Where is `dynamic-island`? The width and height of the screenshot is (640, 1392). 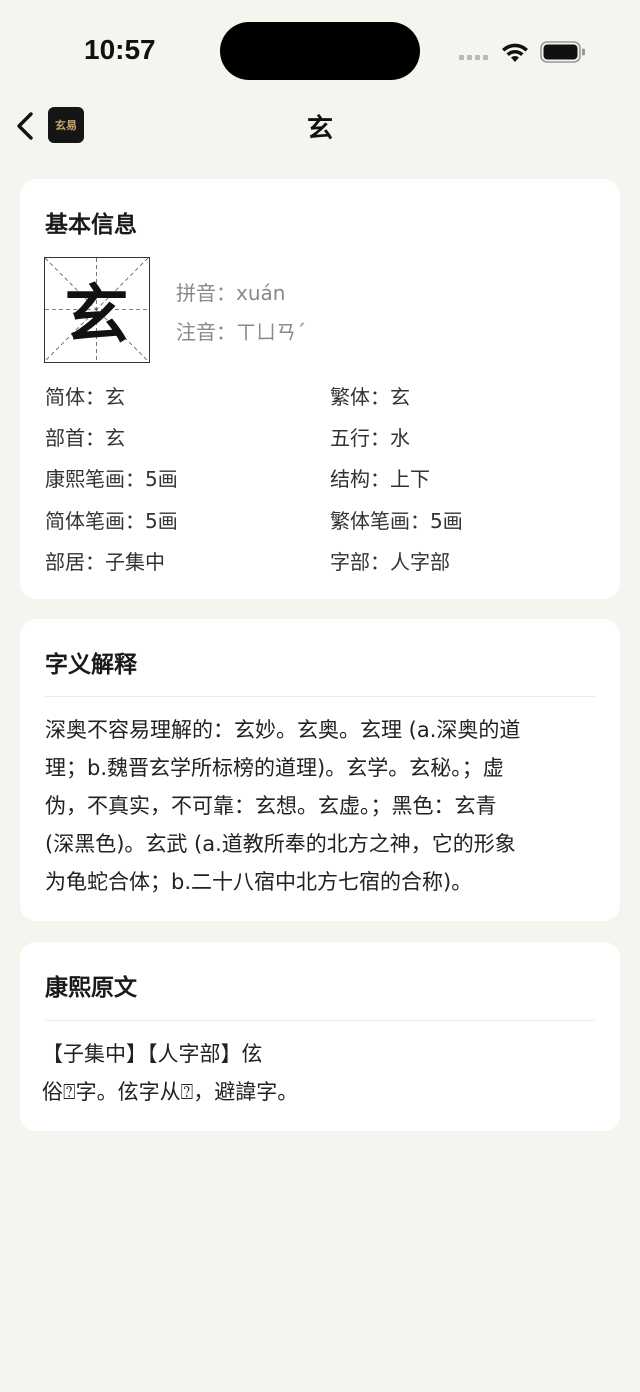 dynamic-island is located at coordinates (320, 51).